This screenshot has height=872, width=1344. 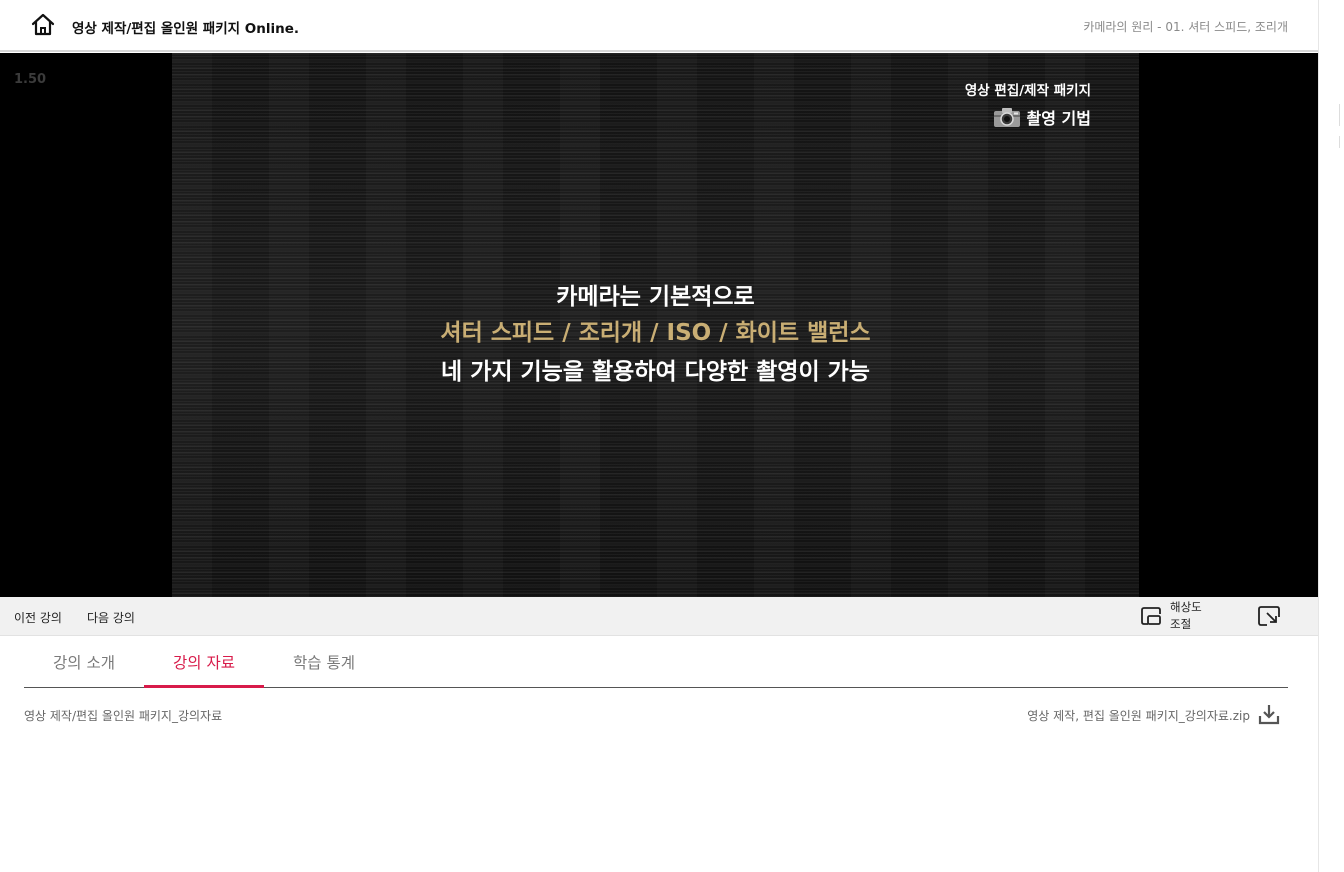 What do you see at coordinates (1028, 104) in the screenshot?
I see `video-brand-overlay: 영상 편집/제작 패키지 촬영 기법` at bounding box center [1028, 104].